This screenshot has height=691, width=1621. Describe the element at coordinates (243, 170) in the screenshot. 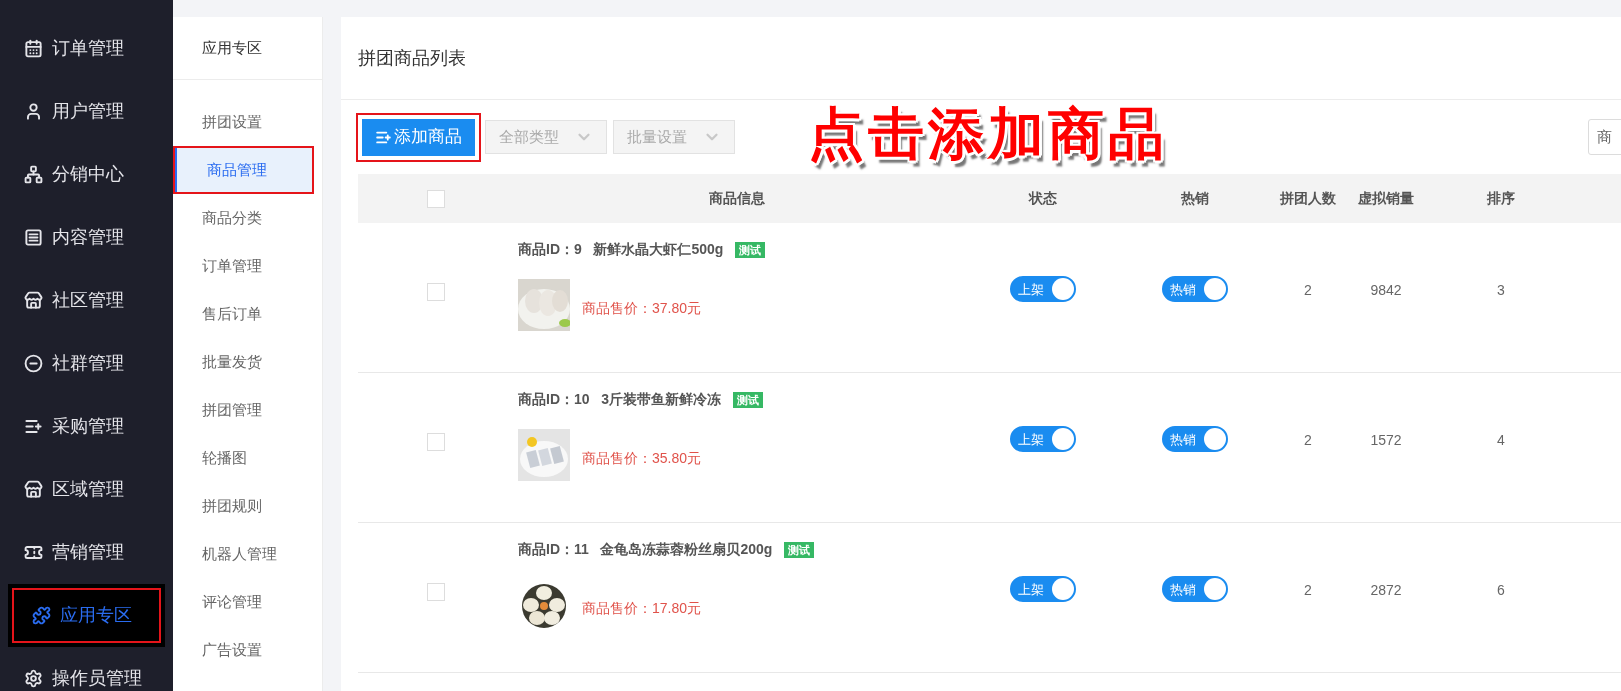

I see `submenu-item: 商品管理` at that location.